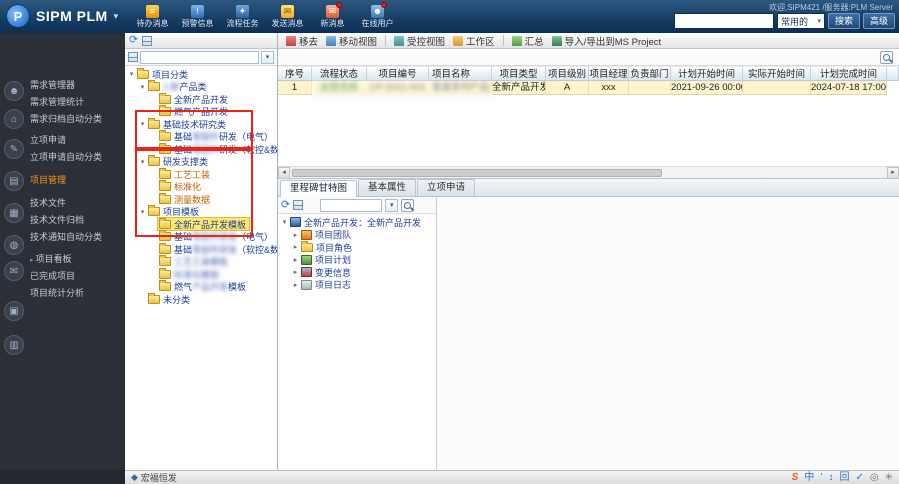  Describe the element at coordinates (201, 174) in the screenshot. I see `tree-item: 工艺工装` at that location.